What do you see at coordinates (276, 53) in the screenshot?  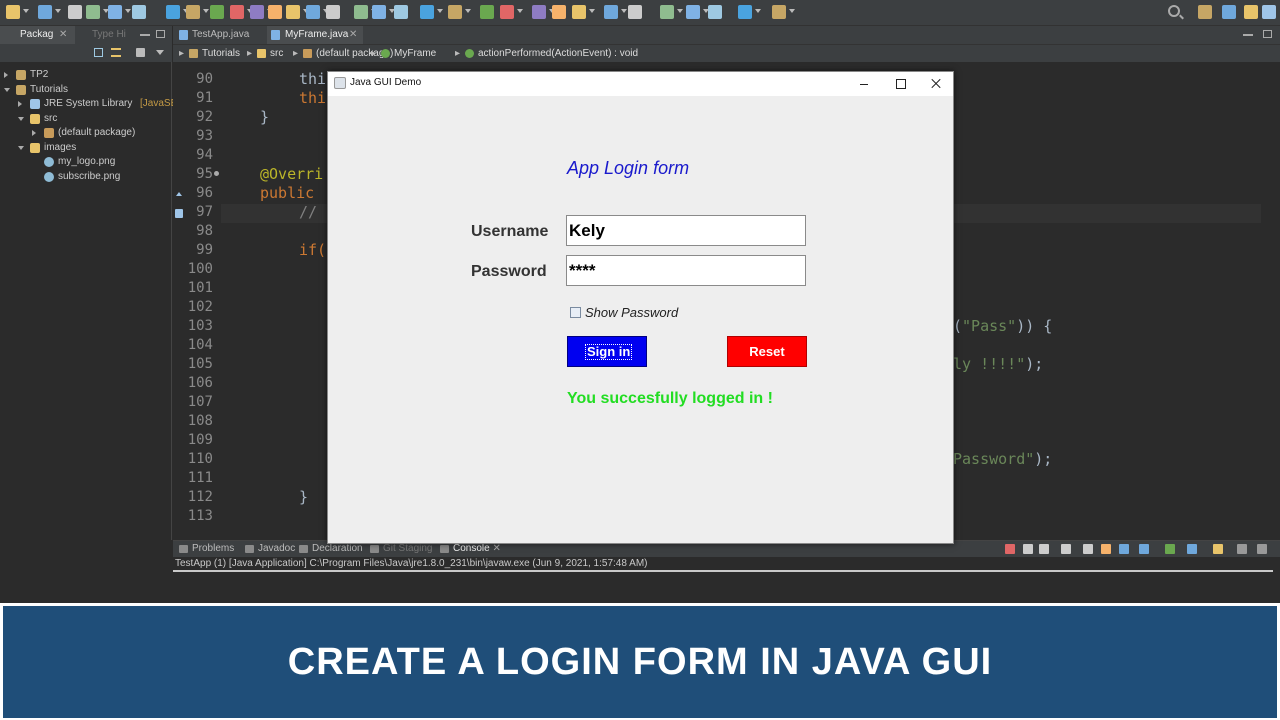 I see `breadcrumb-item: src` at bounding box center [276, 53].